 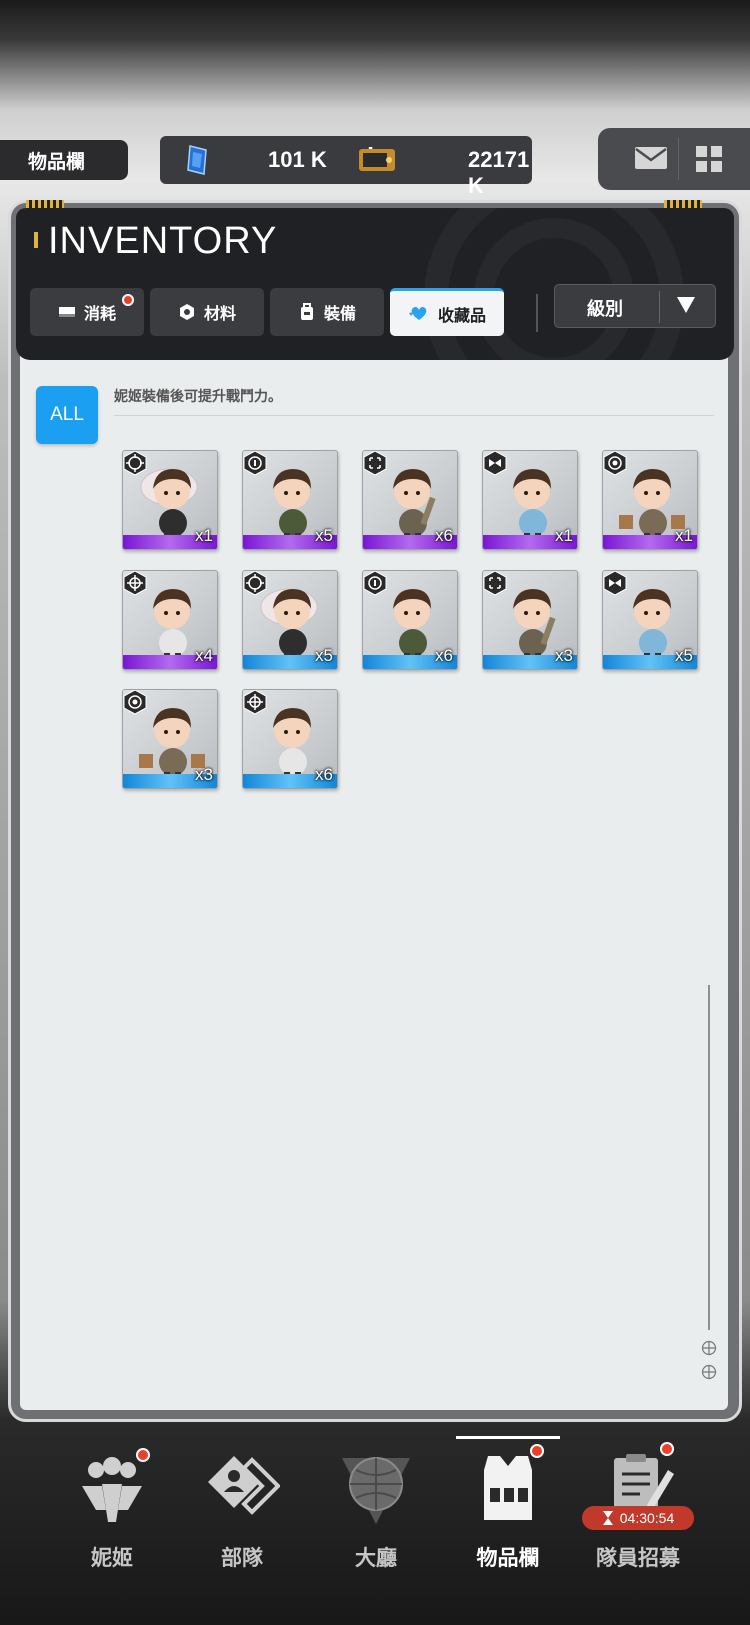 What do you see at coordinates (163, 241) in the screenshot?
I see `panel-title: INVENTORY` at bounding box center [163, 241].